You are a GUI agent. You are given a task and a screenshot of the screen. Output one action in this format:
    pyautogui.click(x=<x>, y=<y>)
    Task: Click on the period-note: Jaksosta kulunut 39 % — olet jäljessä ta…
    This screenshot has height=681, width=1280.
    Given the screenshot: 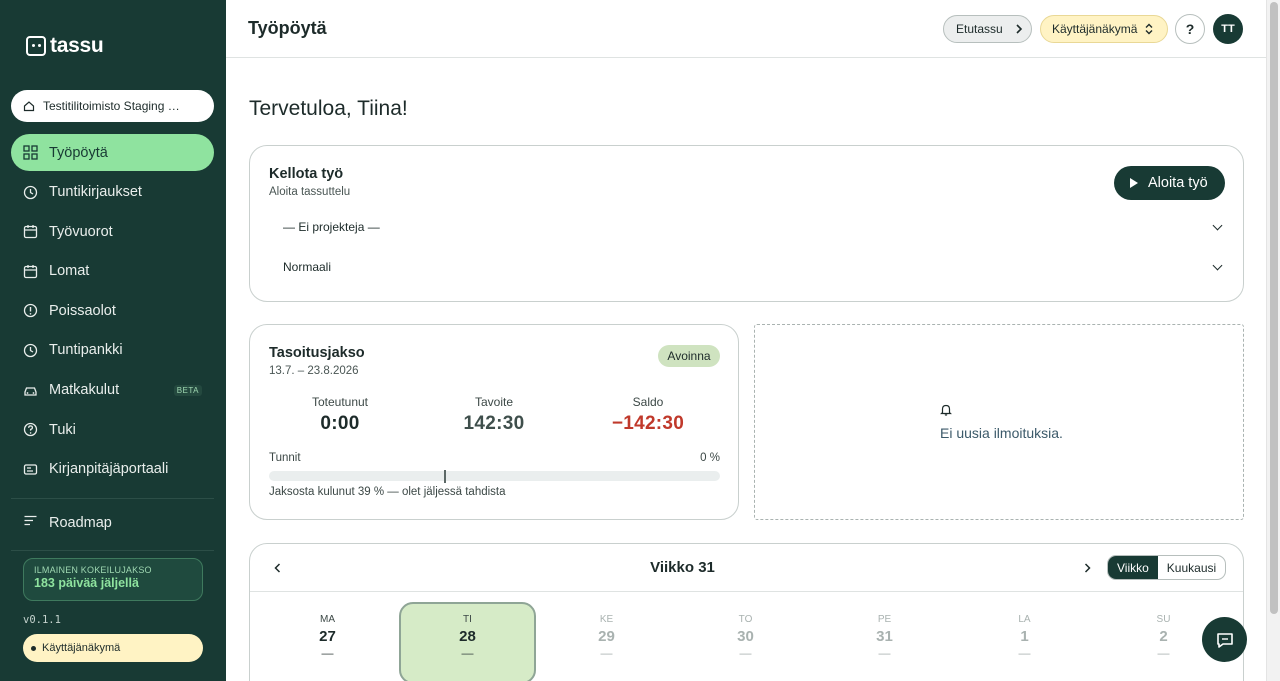 What is the action you would take?
    pyautogui.click(x=387, y=492)
    